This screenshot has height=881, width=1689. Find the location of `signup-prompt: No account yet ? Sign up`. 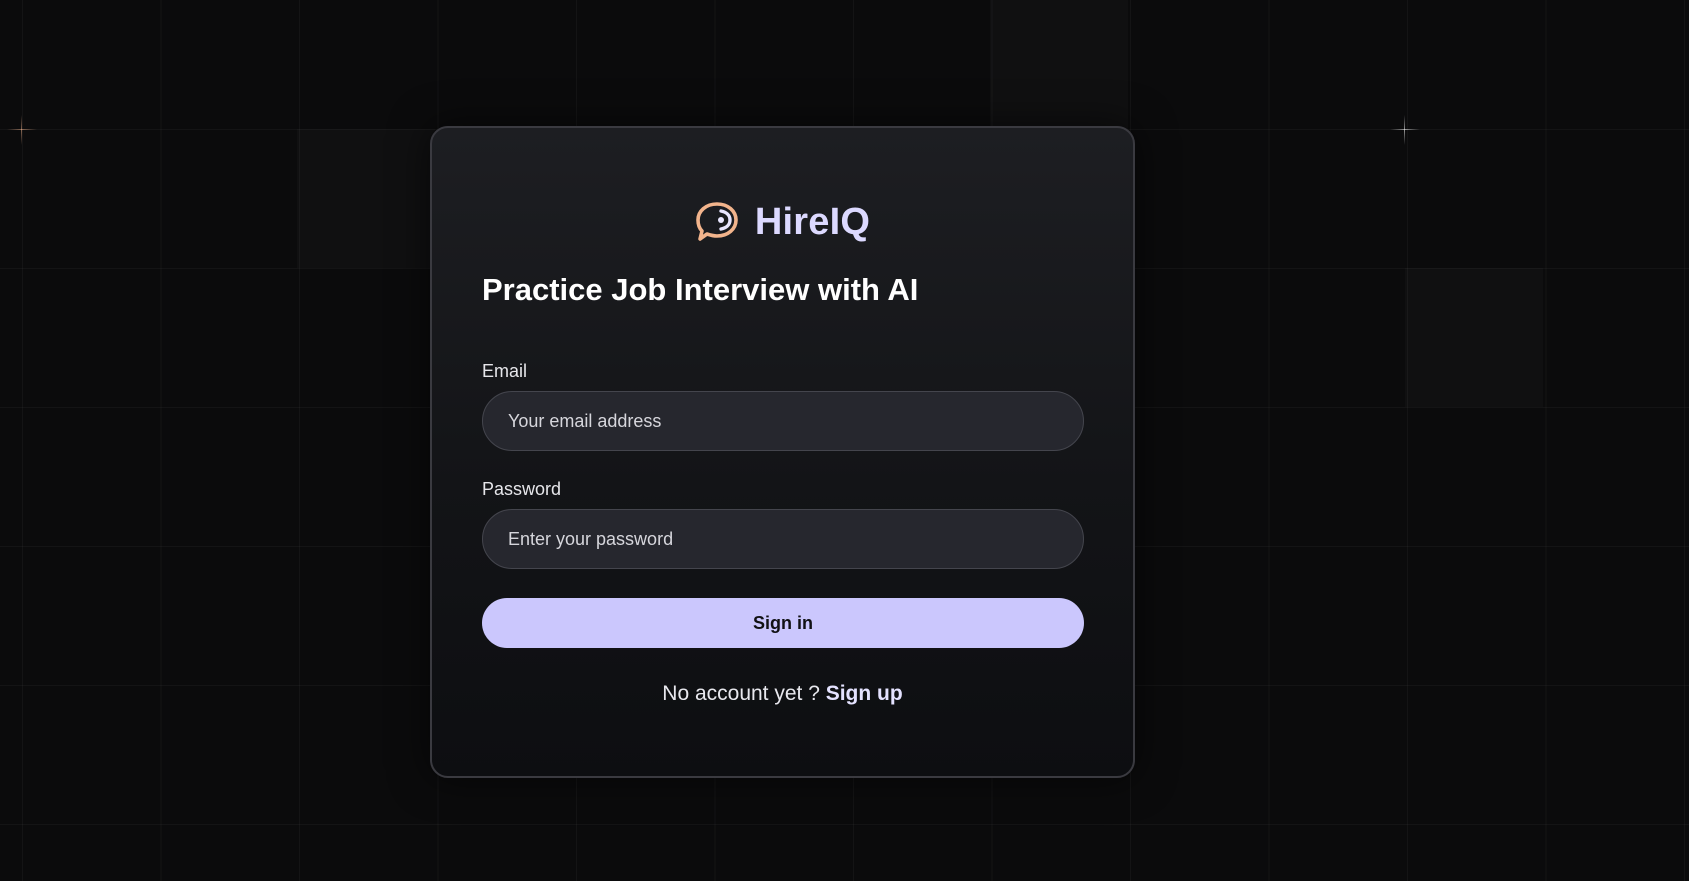

signup-prompt: No account yet ? Sign up is located at coordinates (782, 694).